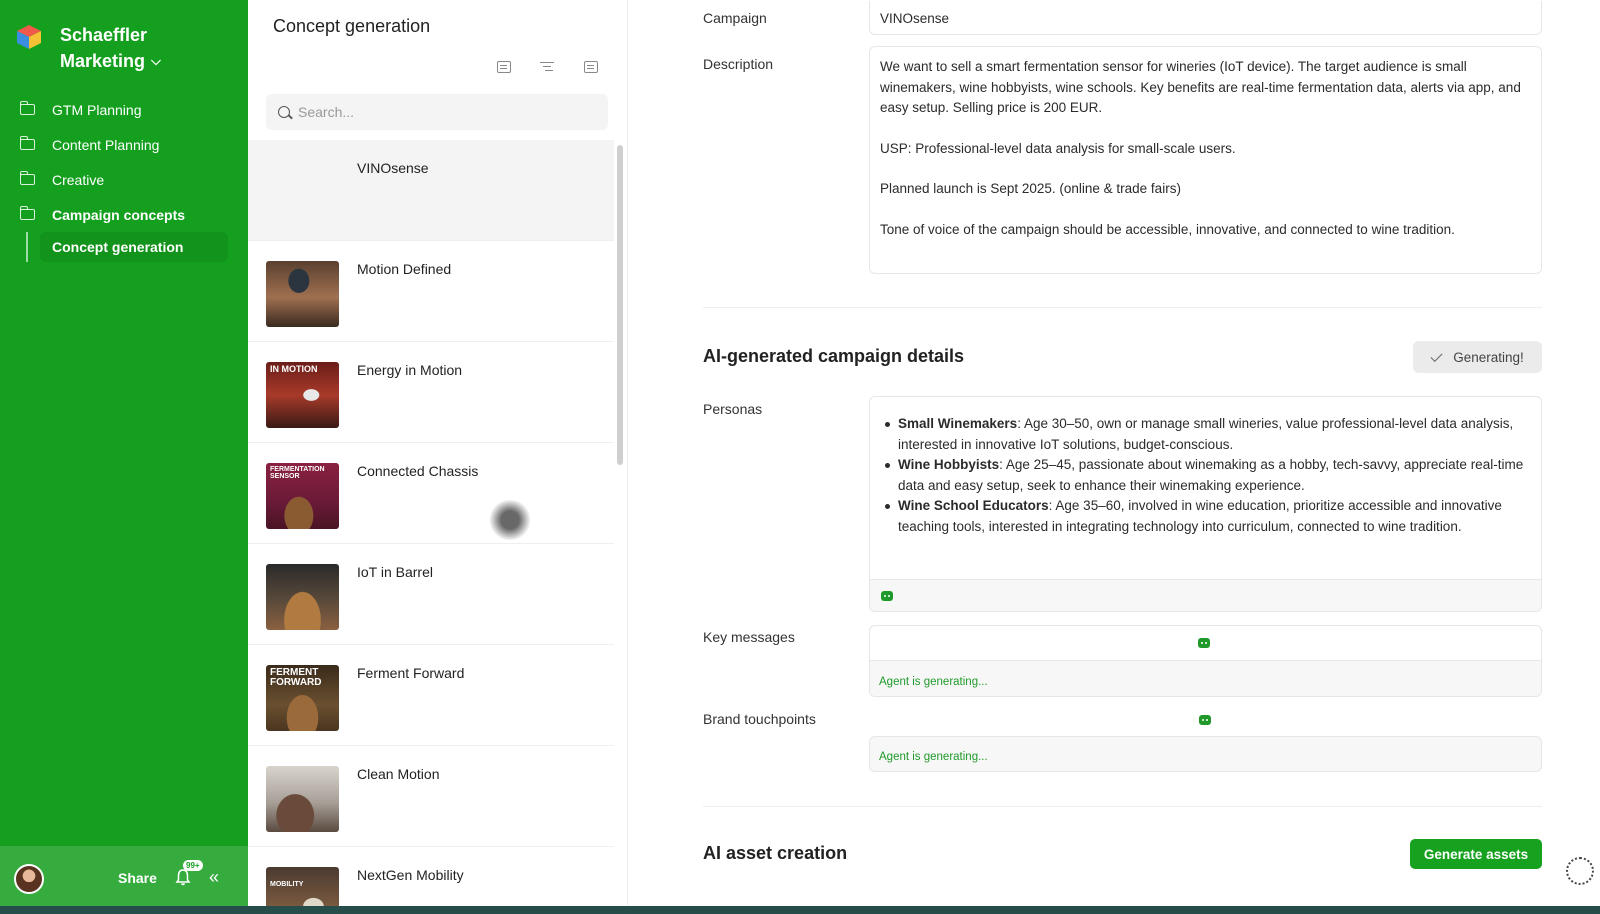 The height and width of the screenshot is (914, 1600). I want to click on list-item-label: Ferment Forward, so click(411, 673).